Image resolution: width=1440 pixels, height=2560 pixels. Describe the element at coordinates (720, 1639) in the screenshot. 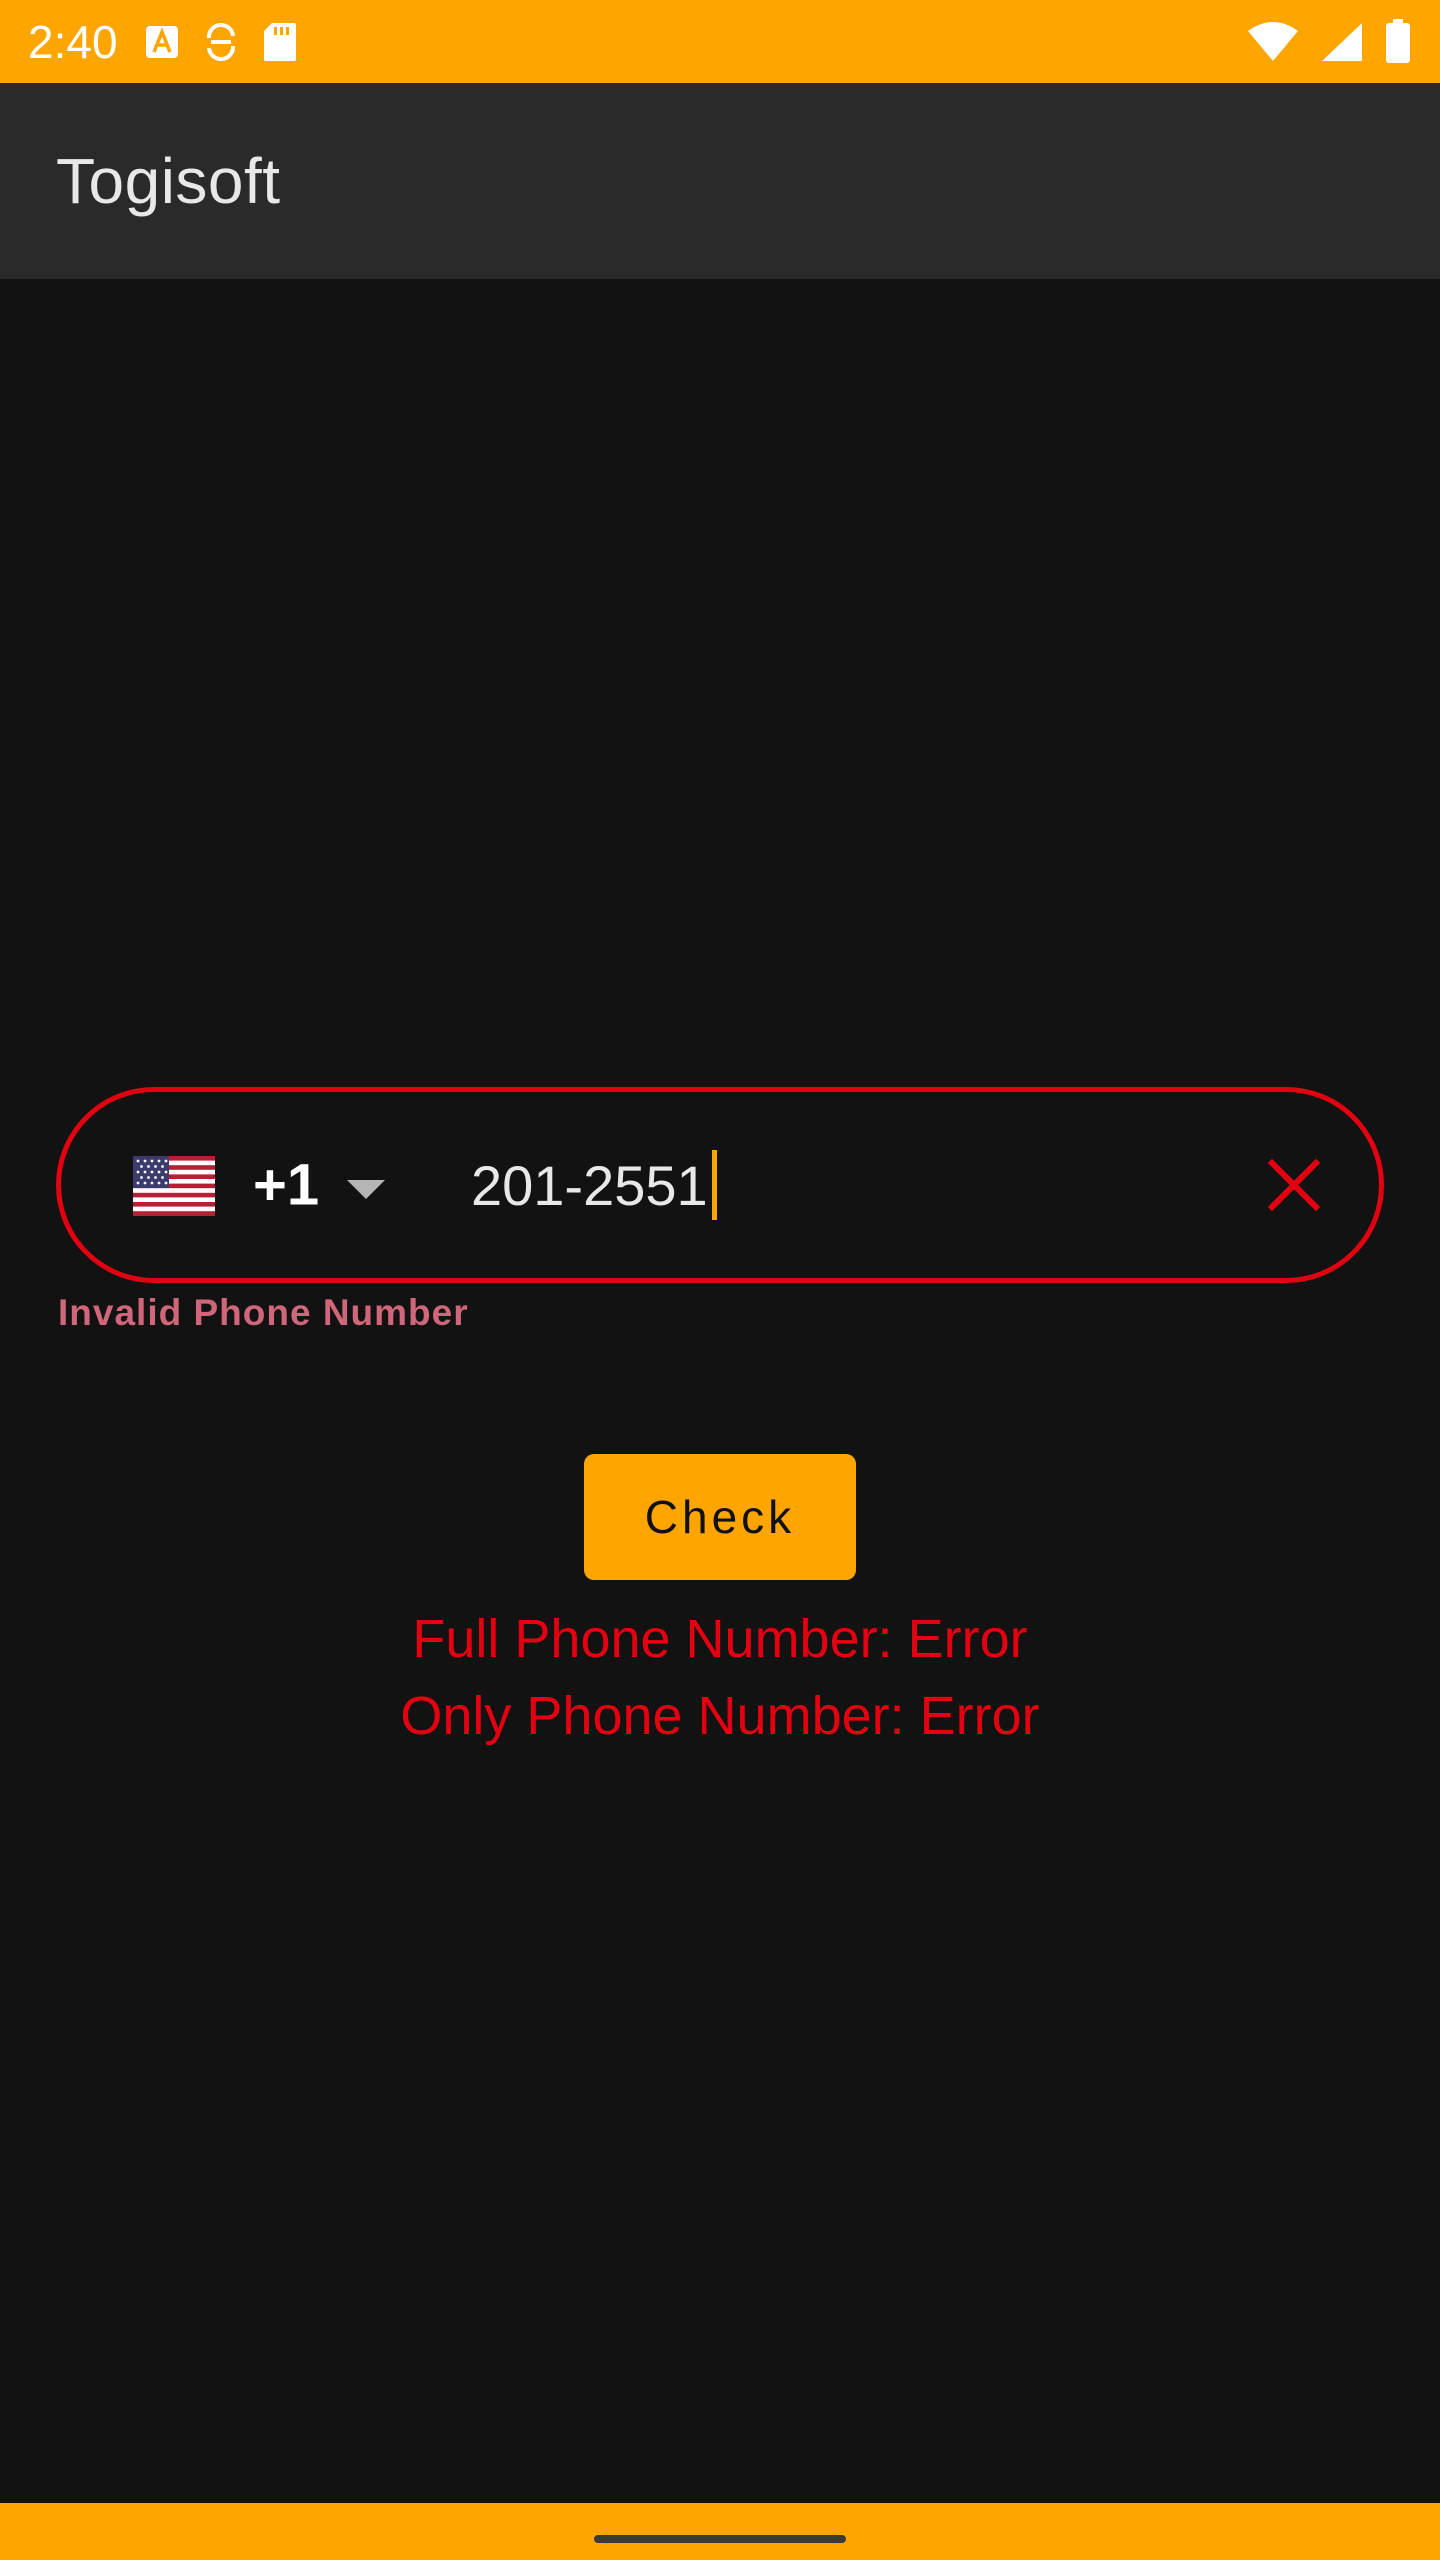

I see `full-phone-result: Full Phone Number: Error` at that location.